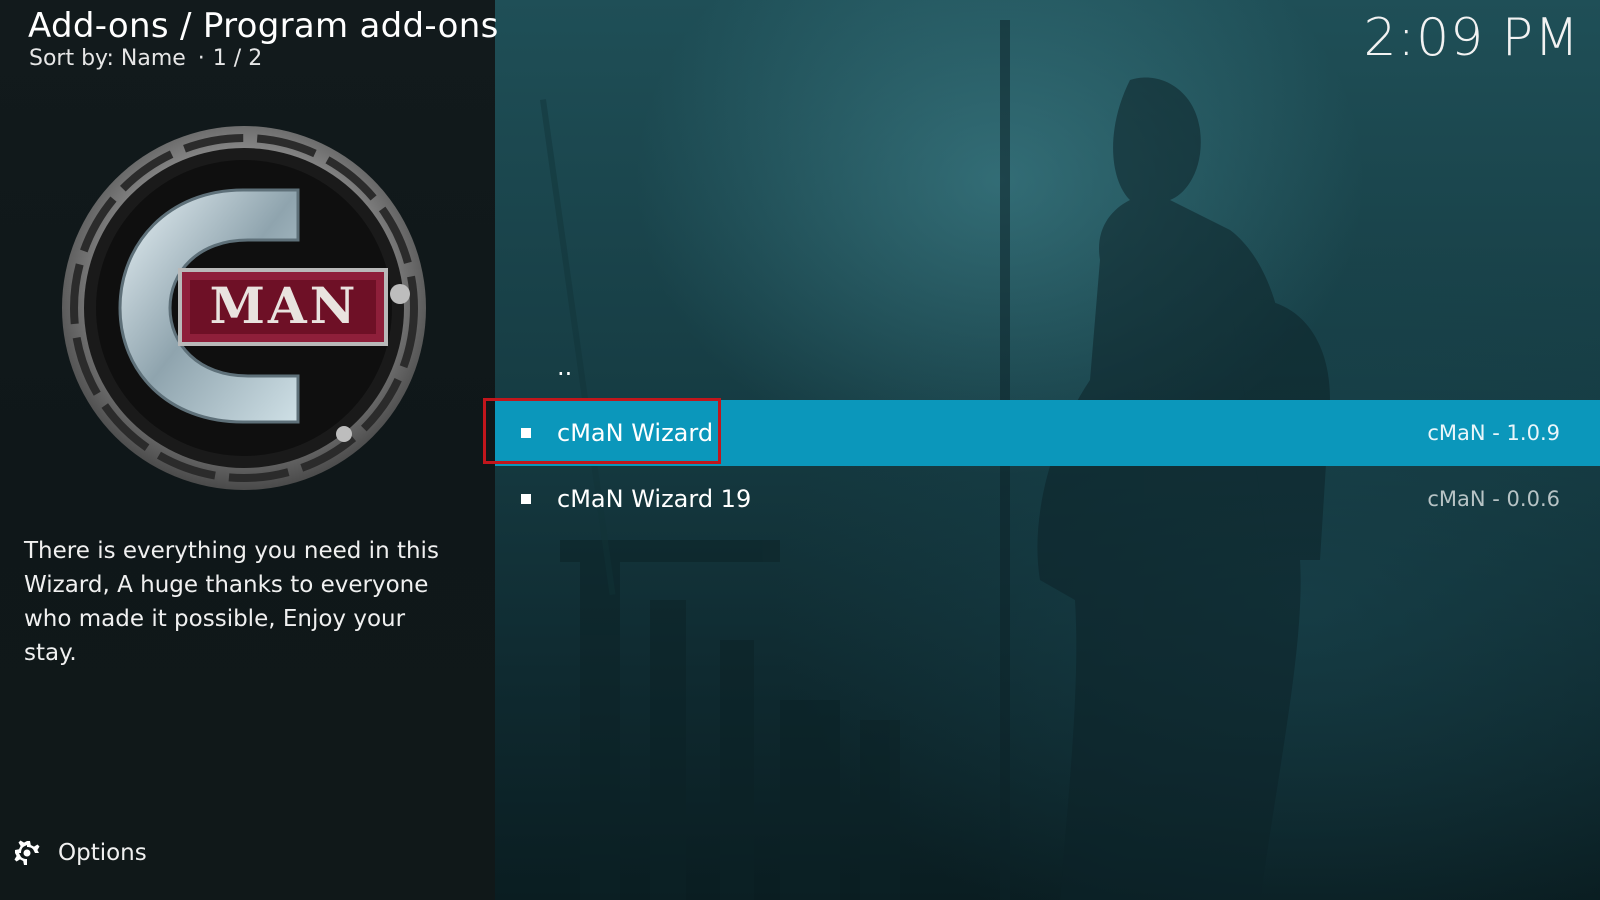  Describe the element at coordinates (635, 433) in the screenshot. I see `list-item-label: cMaN Wizard` at that location.